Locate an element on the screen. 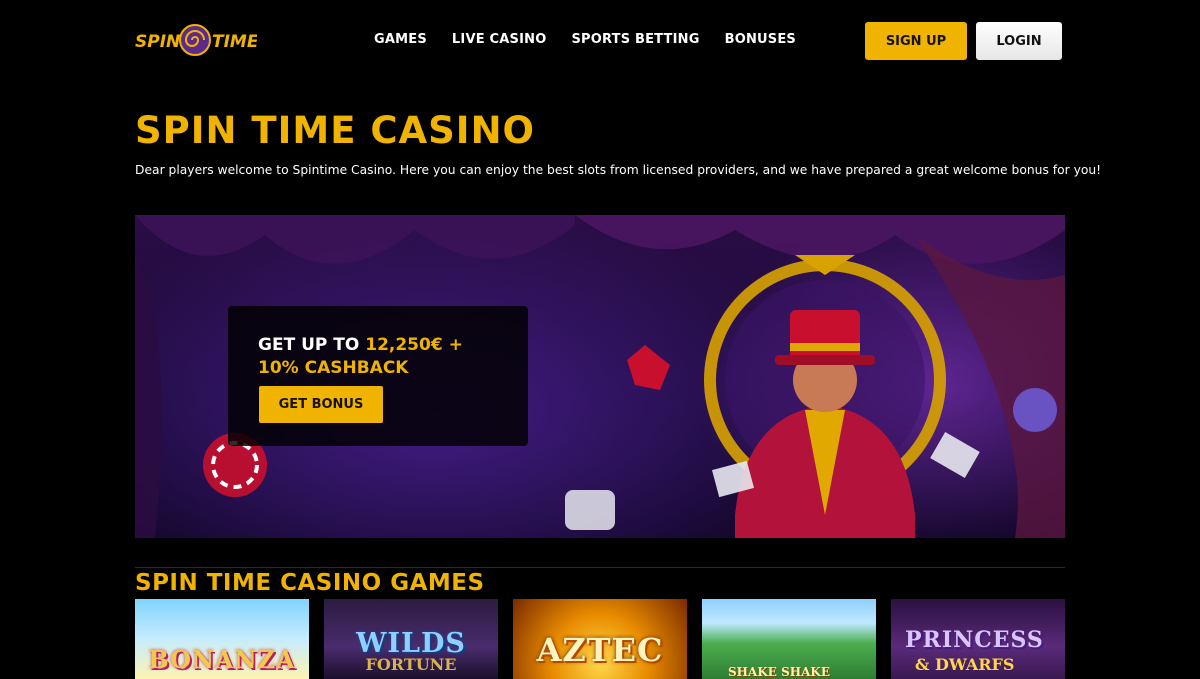 The width and height of the screenshot is (1200, 679). login-button: LOGIN is located at coordinates (1019, 41).